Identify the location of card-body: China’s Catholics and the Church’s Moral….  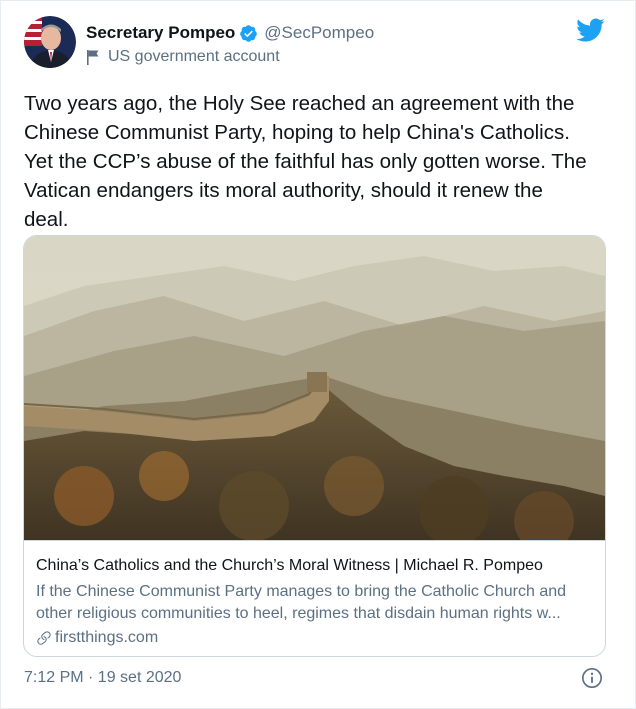
(314, 598).